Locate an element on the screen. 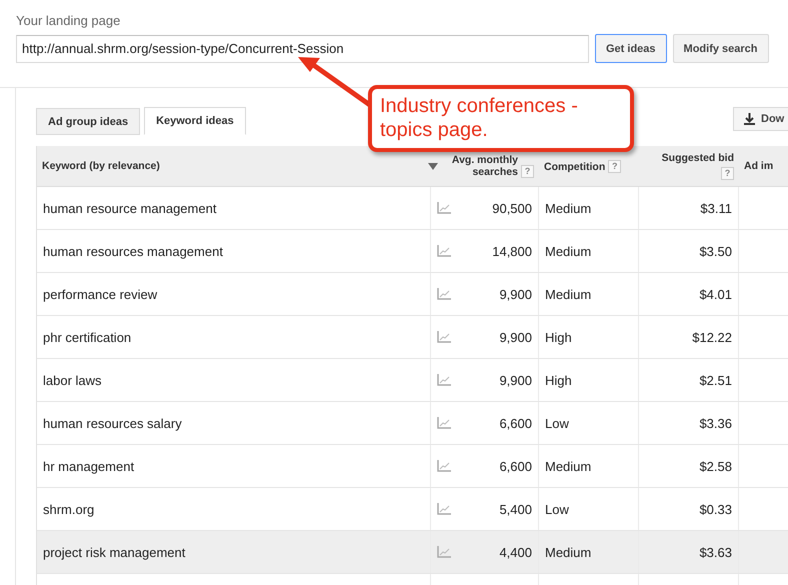  keyword-cell: phr certification is located at coordinates (87, 337).